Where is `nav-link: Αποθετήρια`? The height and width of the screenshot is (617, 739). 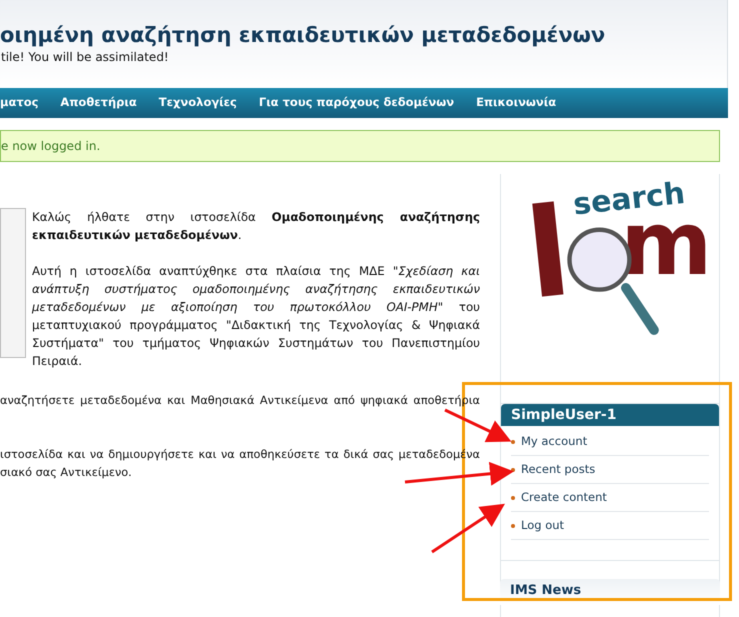
nav-link: Αποθετήρια is located at coordinates (98, 103).